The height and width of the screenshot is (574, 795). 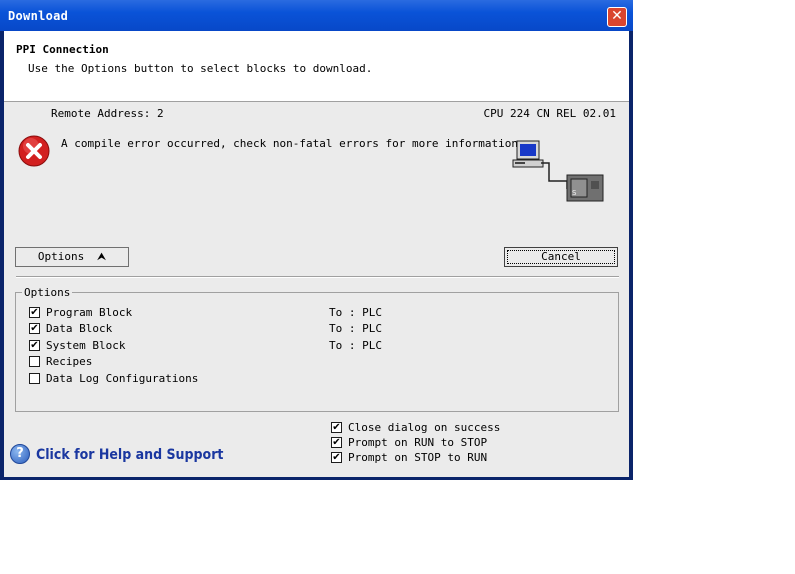 What do you see at coordinates (558, 171) in the screenshot?
I see `pc-plc-connection-icon: S` at bounding box center [558, 171].